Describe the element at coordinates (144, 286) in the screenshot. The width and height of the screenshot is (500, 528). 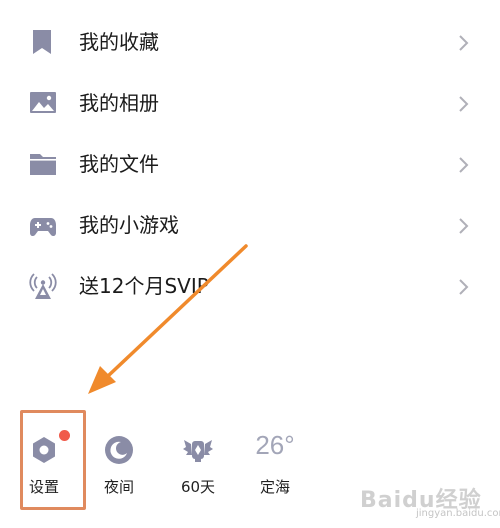
I see `menu-item-label: 送12个月SVIP` at that location.